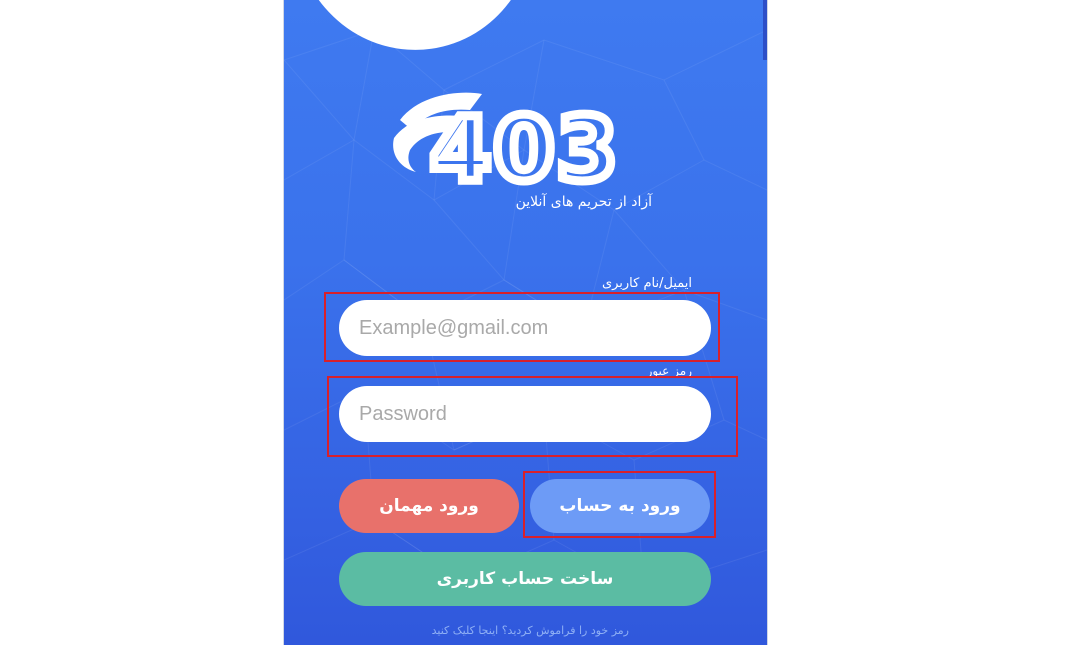 This screenshot has width=1091, height=645. Describe the element at coordinates (646, 283) in the screenshot. I see `email-label: ایمیل/نام کاربری` at that location.